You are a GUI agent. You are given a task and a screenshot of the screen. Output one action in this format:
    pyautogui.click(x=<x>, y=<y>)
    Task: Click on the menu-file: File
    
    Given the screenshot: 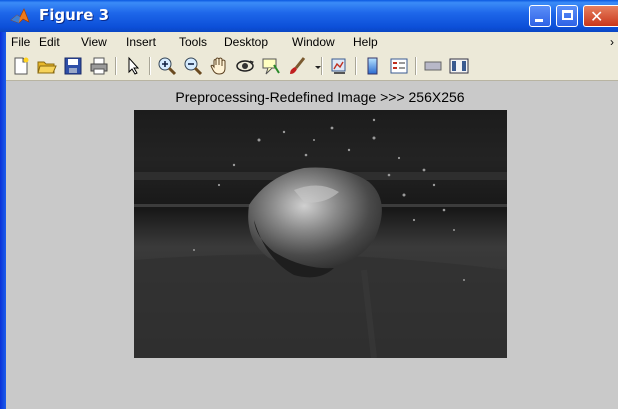 What is the action you would take?
    pyautogui.click(x=20, y=42)
    